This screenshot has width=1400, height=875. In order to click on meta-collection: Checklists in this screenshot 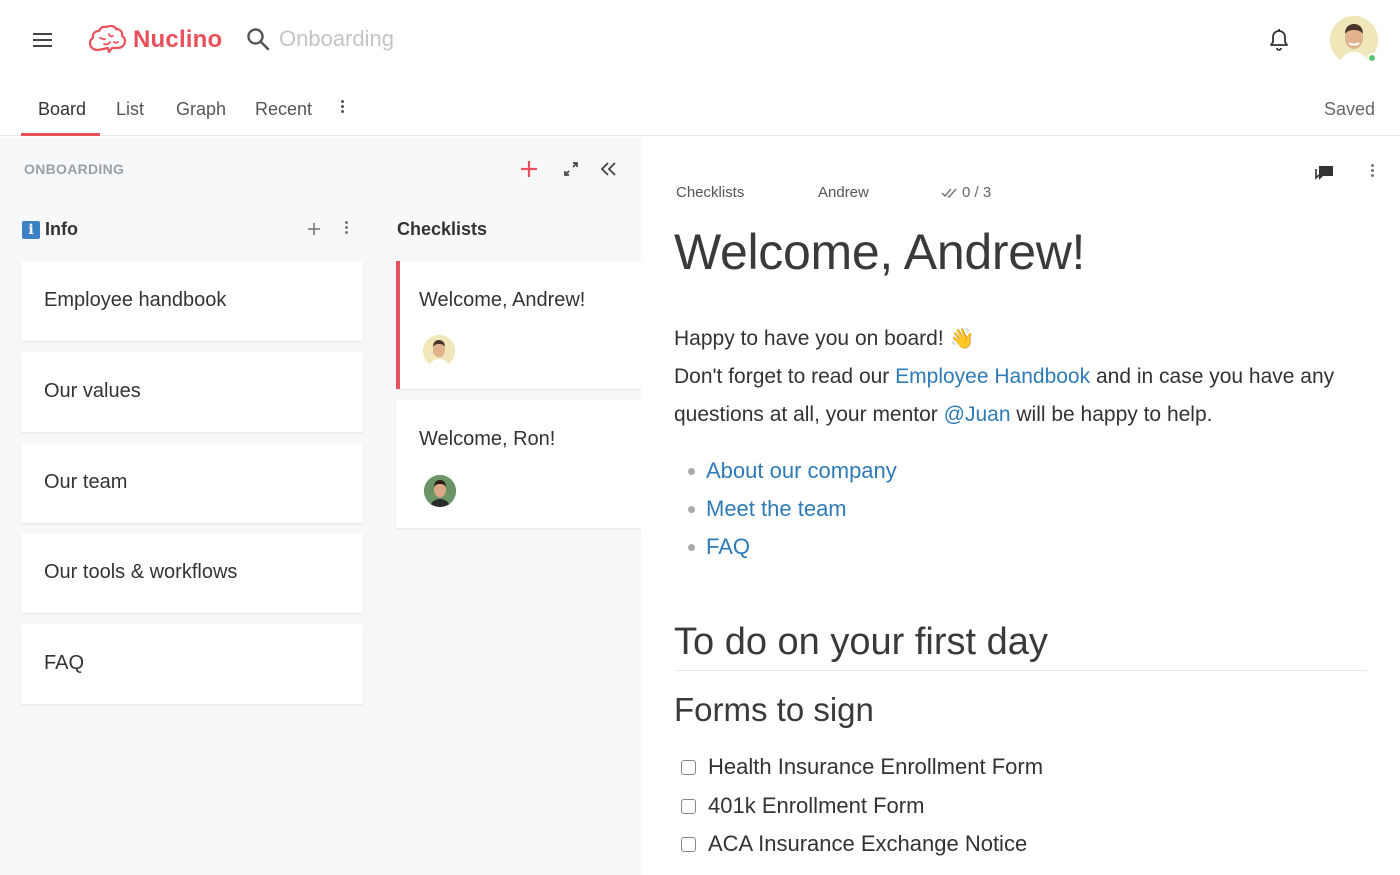, I will do `click(710, 192)`.